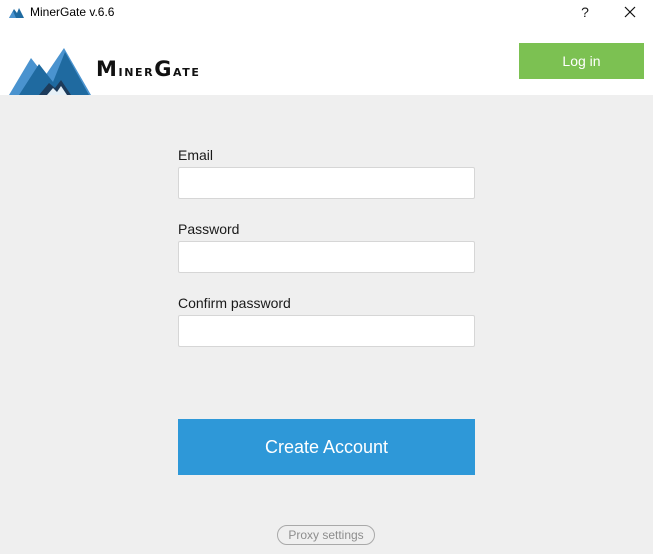 This screenshot has width=653, height=554. I want to click on brand-name: MinerGate, so click(148, 69).